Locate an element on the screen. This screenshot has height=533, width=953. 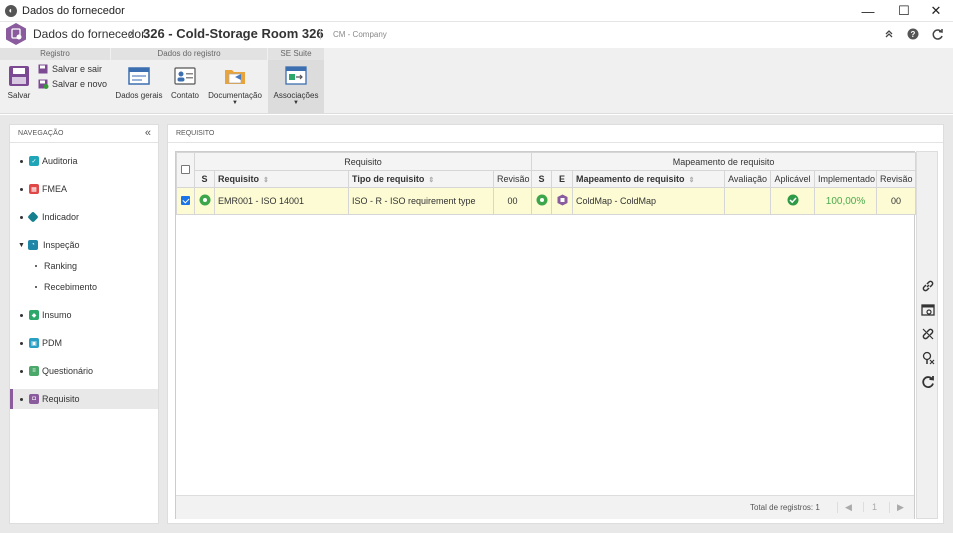
column-header-revisao: Revisão is located at coordinates (512, 179).